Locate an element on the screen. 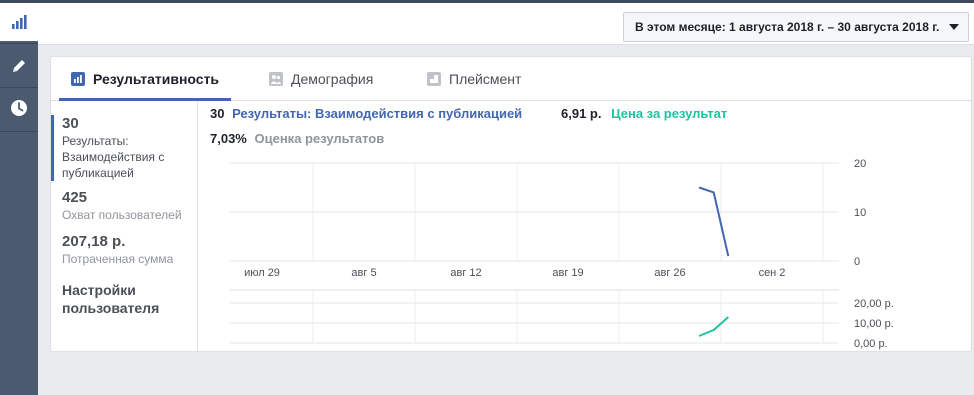 This screenshot has width=974, height=395. tab-demographics: Демография is located at coordinates (321, 79).